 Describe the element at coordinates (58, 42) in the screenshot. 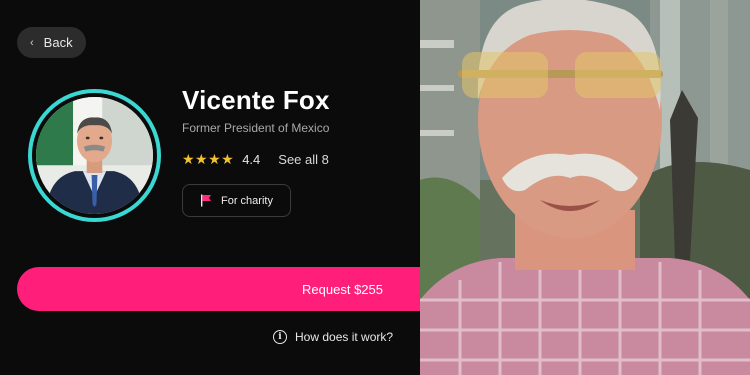

I see `back-label: Back` at that location.